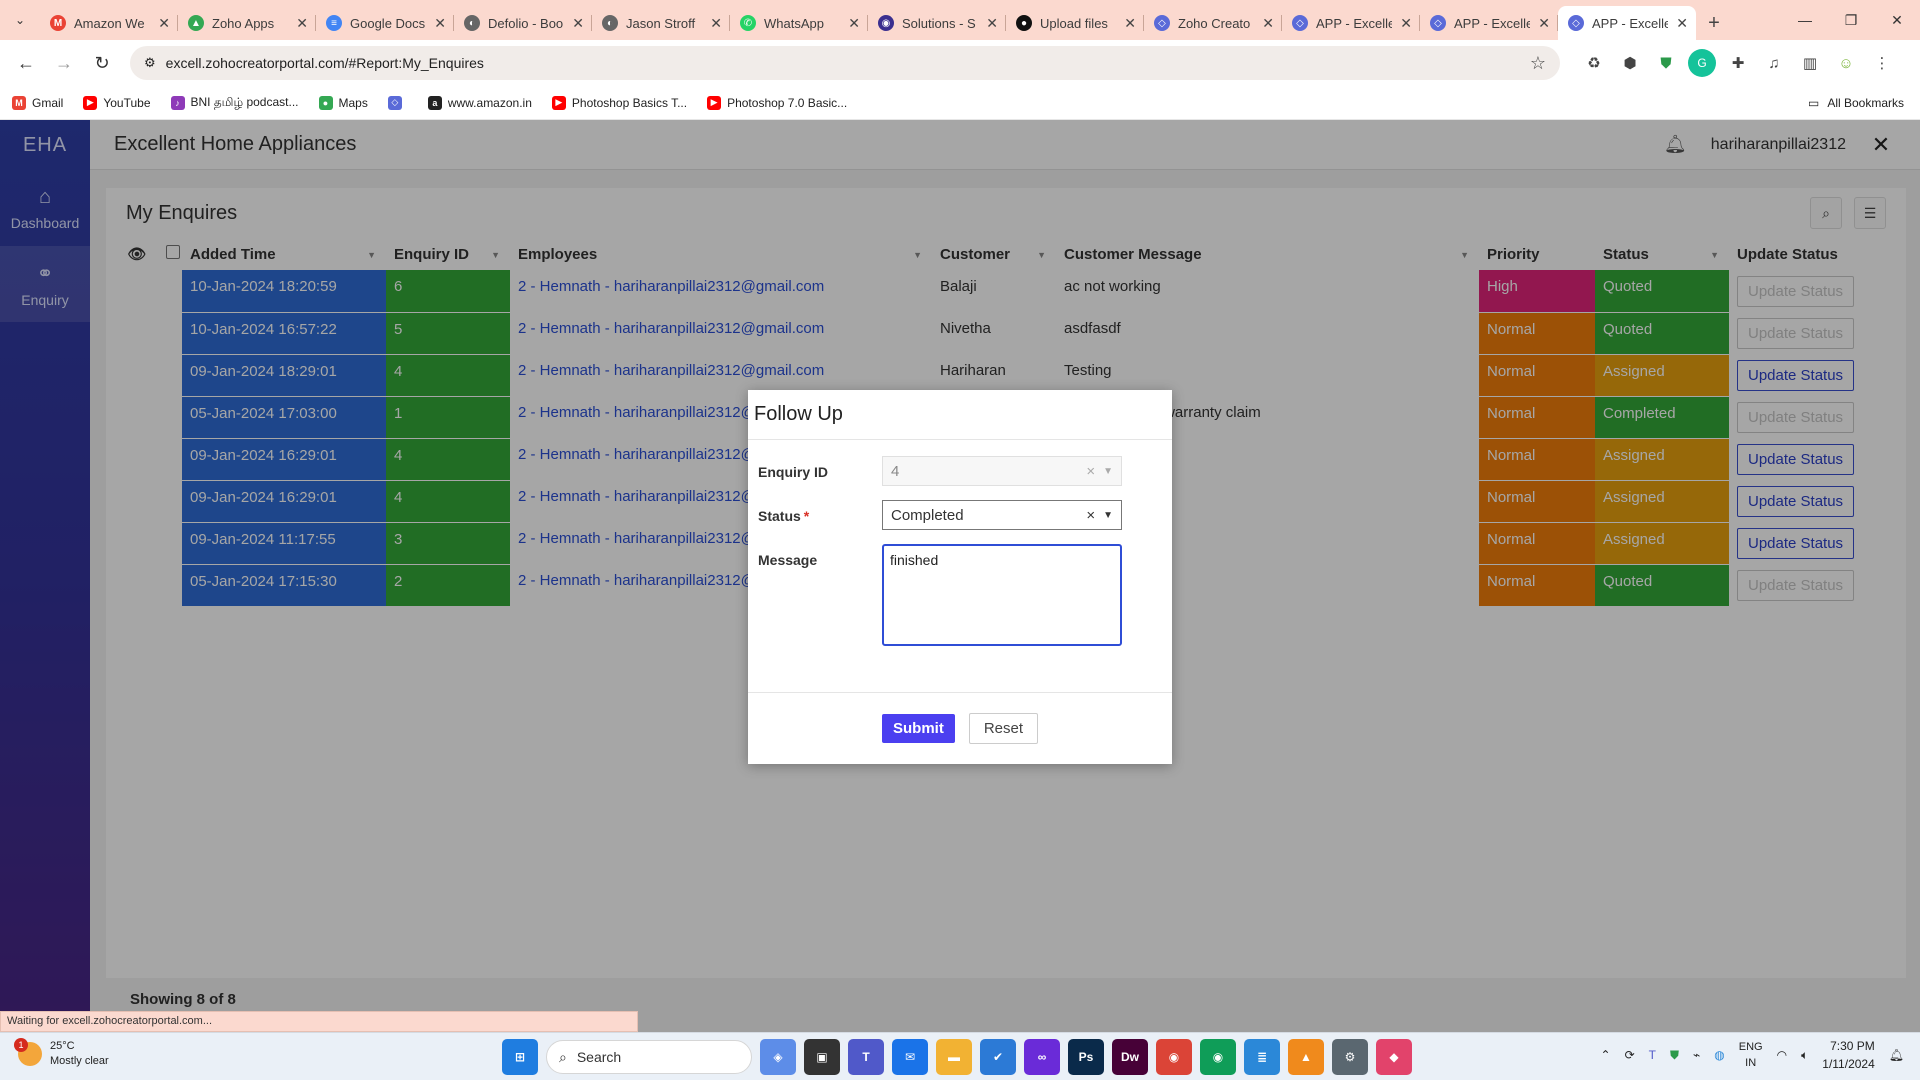 The height and width of the screenshot is (1080, 1920). What do you see at coordinates (910, 1057) in the screenshot?
I see `mail-icon: ✉` at bounding box center [910, 1057].